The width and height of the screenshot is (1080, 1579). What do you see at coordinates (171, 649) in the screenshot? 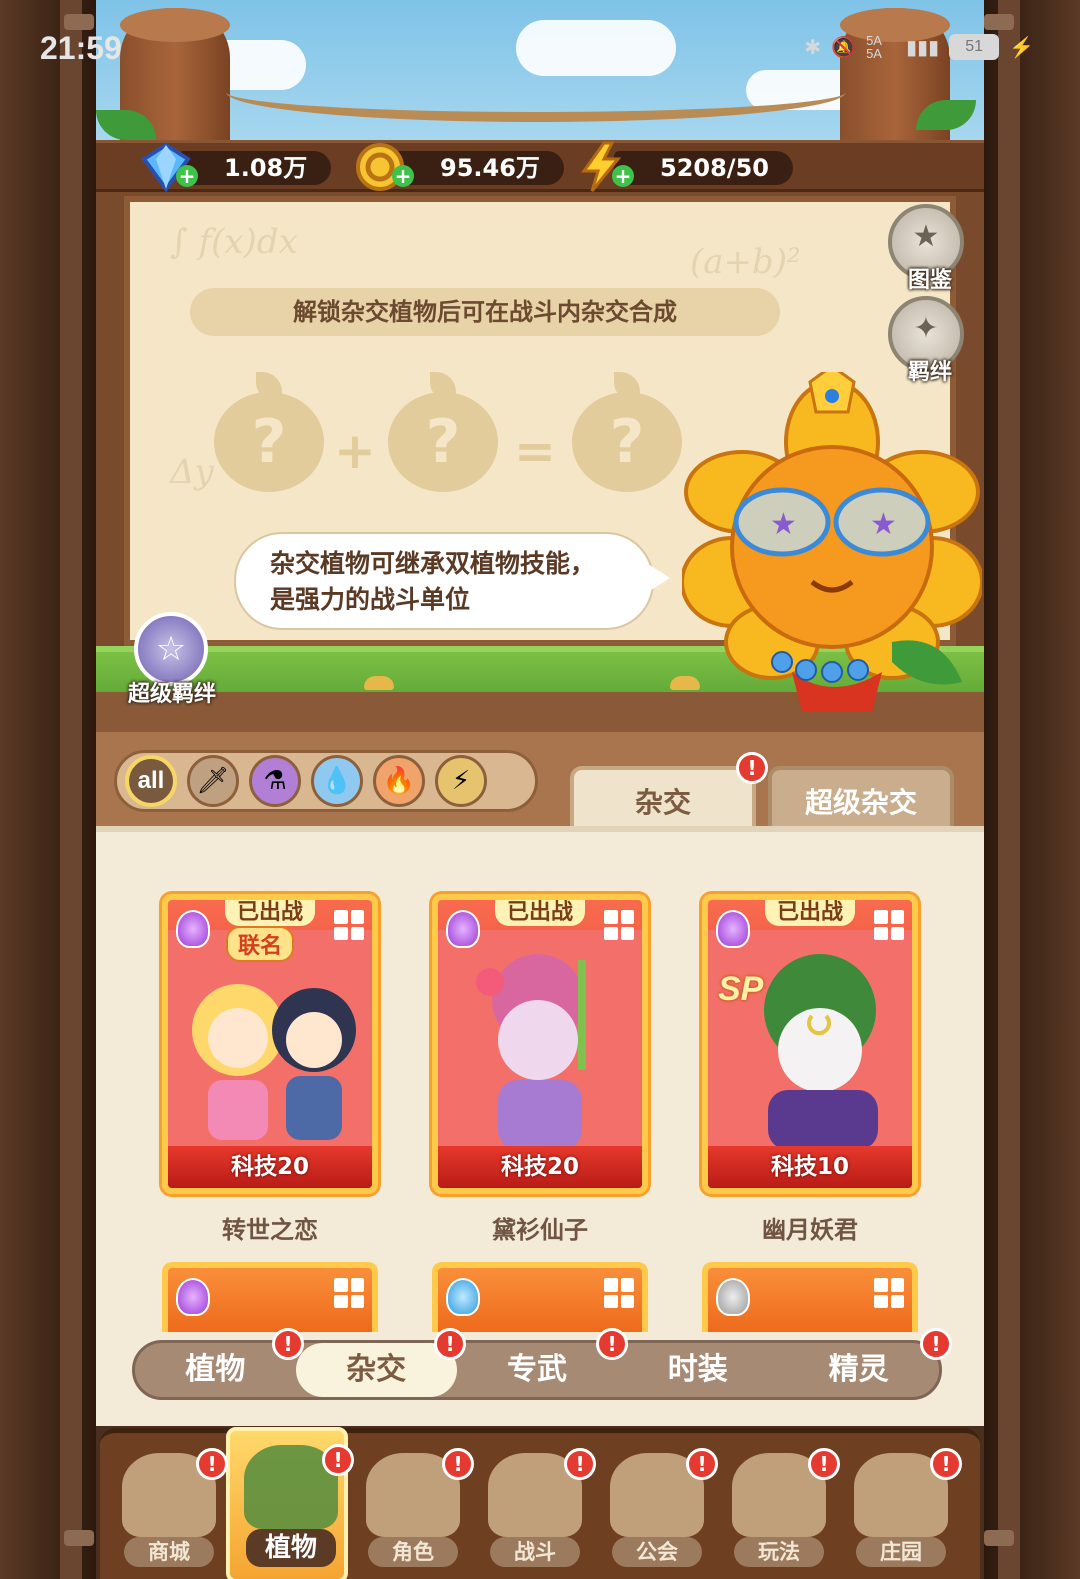
I see `super-bond-icon: ☆` at bounding box center [171, 649].